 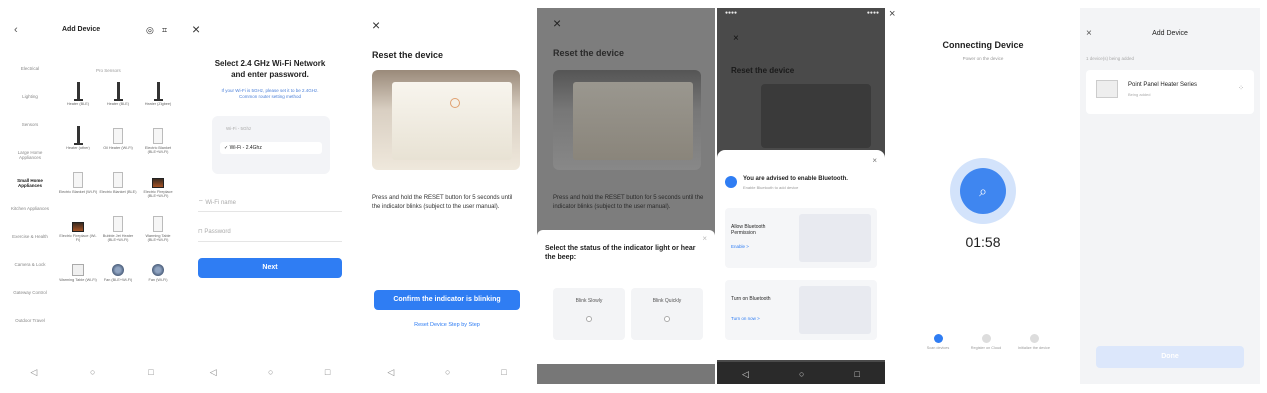 What do you see at coordinates (589, 53) in the screenshot?
I see `page-title: Reset the device` at bounding box center [589, 53].